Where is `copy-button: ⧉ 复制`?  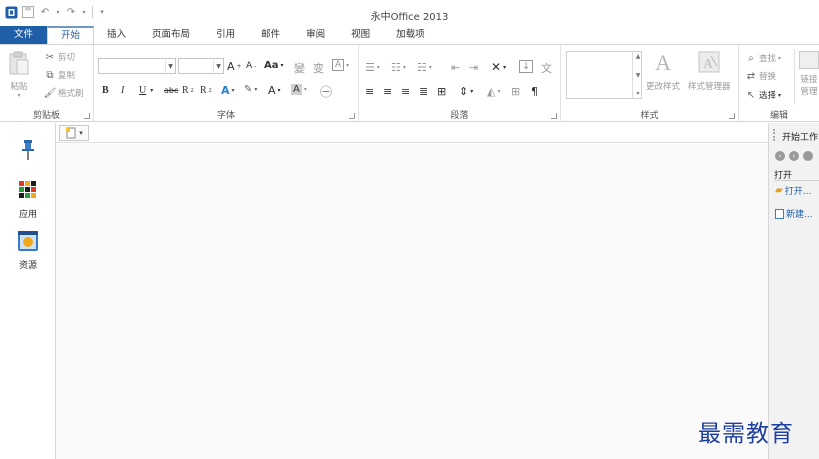 copy-button: ⧉ 复制 is located at coordinates (59, 75).